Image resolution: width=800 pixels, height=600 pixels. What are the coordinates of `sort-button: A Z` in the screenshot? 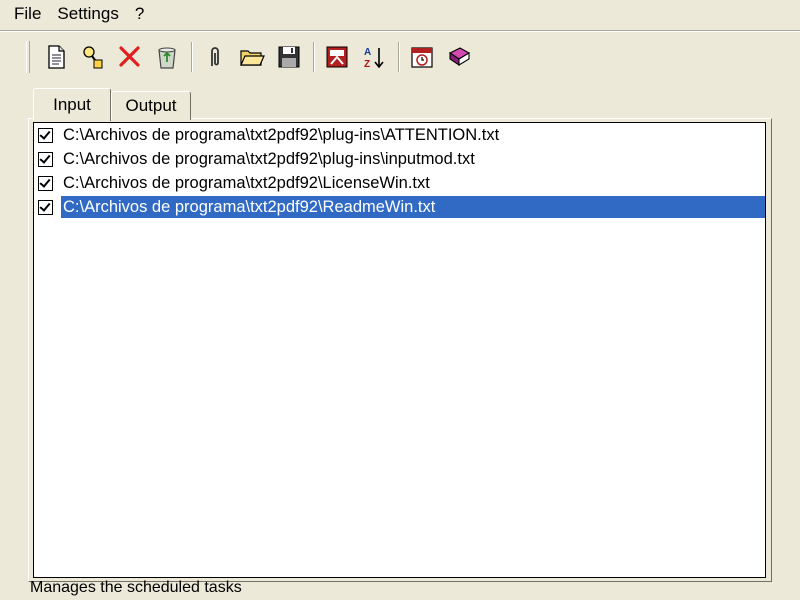 It's located at (374, 57).